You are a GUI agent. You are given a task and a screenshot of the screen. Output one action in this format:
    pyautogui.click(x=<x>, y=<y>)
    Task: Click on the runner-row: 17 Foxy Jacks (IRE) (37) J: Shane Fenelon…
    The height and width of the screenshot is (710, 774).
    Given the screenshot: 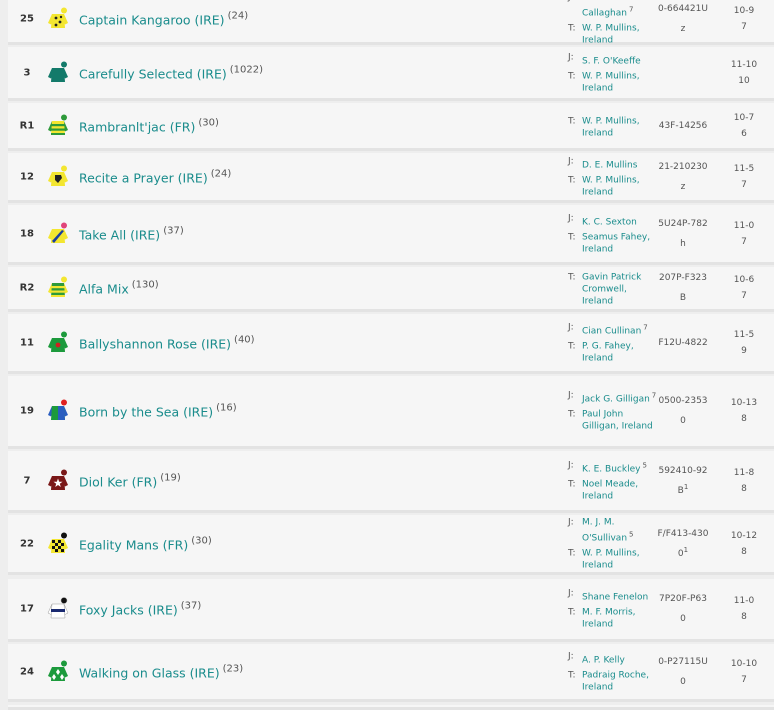 What is the action you would take?
    pyautogui.click(x=391, y=610)
    